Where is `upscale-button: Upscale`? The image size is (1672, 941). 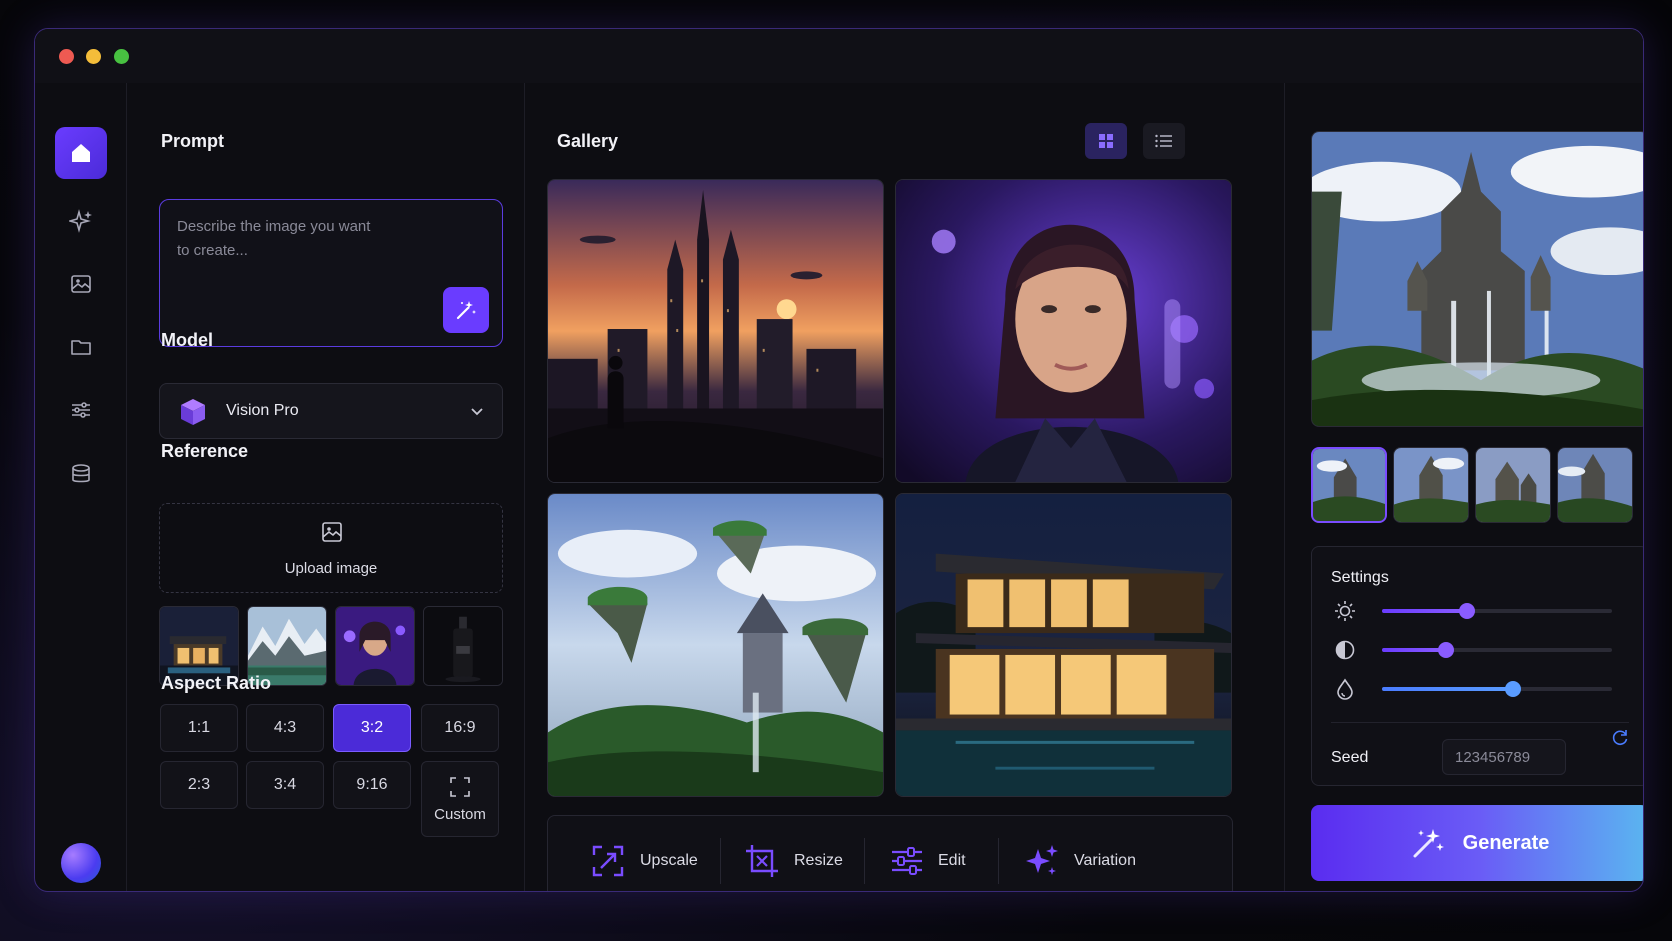 upscale-button: Upscale is located at coordinates (644, 861).